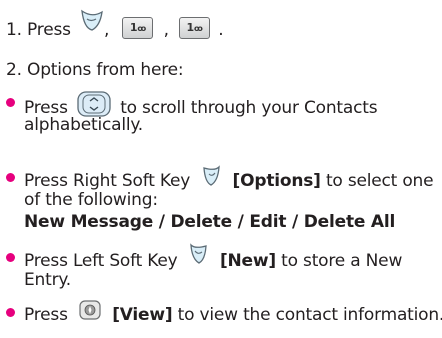 This screenshot has width=442, height=338. I want to click on step-1-text: 1. Press, so click(38, 30).